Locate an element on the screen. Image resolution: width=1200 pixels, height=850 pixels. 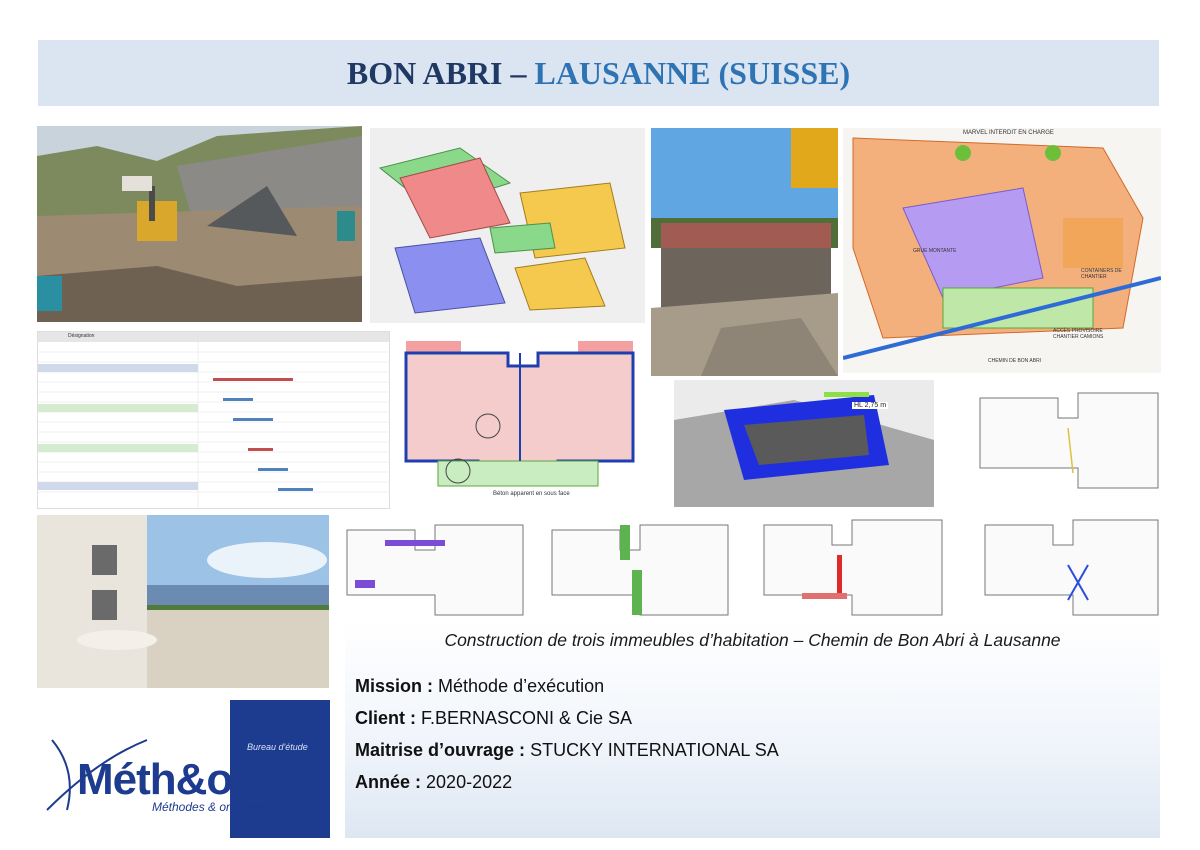
logo-wordmark: Méth&or is located at coordinates (163, 779).